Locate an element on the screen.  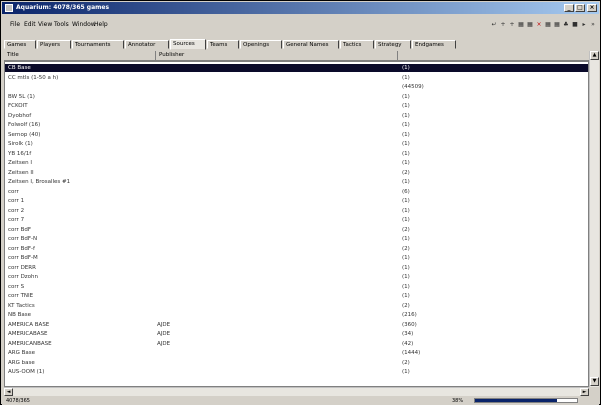
list-item: FCKOIT (1) is located at coordinates (296, 106).